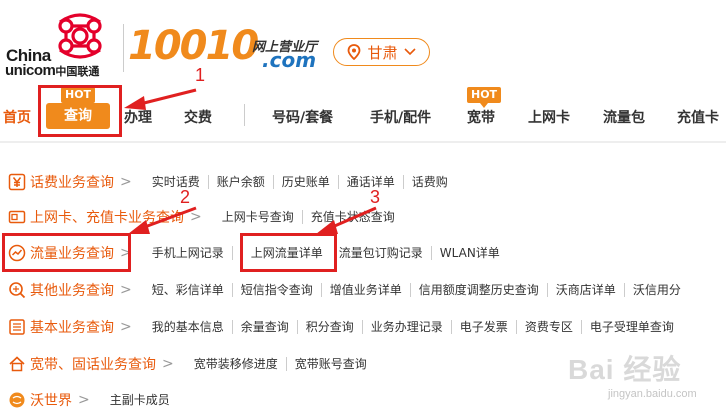  Describe the element at coordinates (375, 197) in the screenshot. I see `annotation-number-3: 3` at that location.